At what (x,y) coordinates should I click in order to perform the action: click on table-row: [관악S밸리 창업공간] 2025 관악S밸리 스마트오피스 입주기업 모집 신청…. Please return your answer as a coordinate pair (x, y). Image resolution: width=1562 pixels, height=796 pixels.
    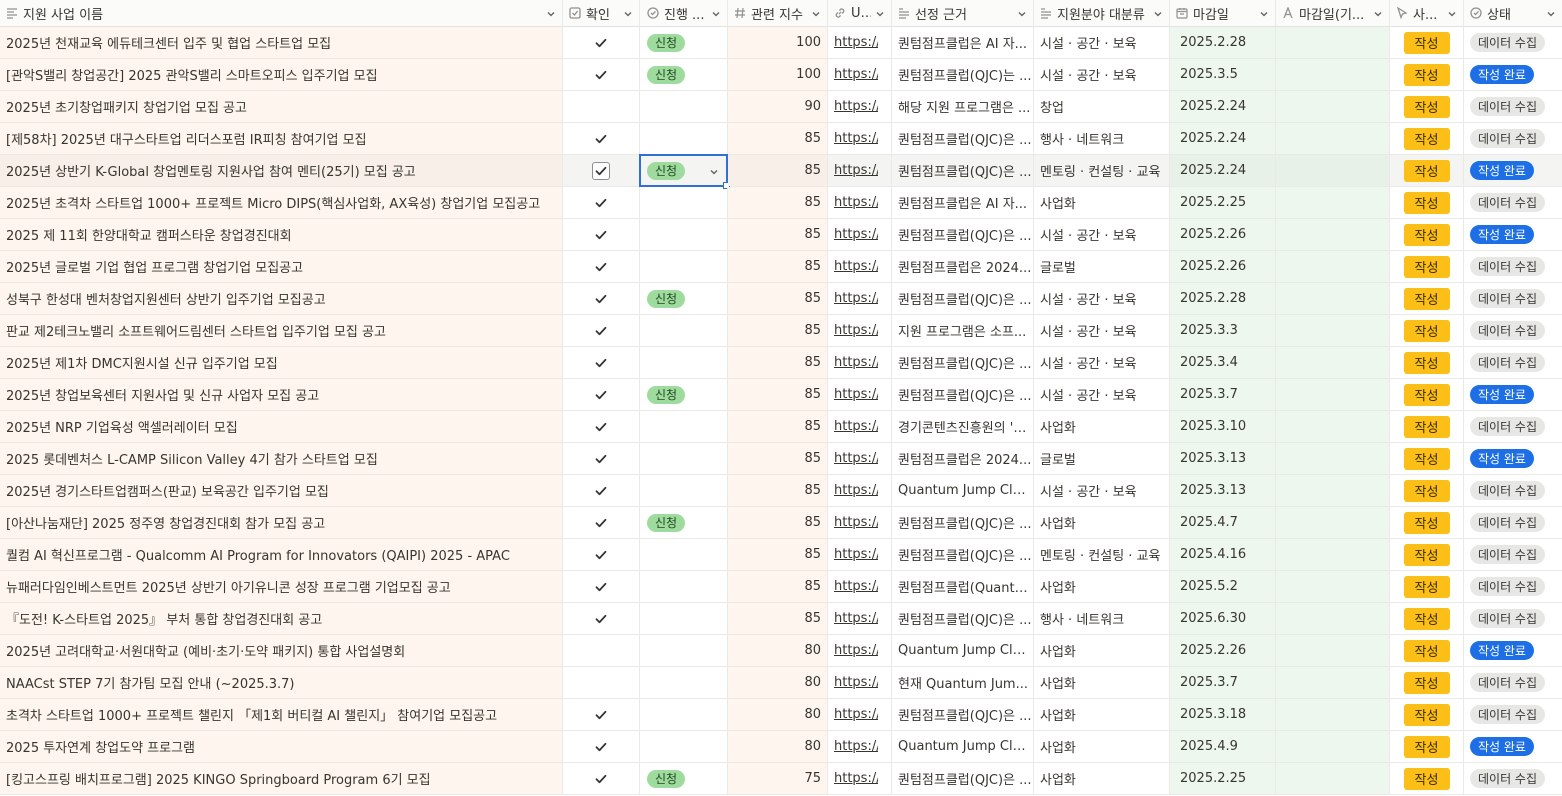
    Looking at the image, I should click on (781, 75).